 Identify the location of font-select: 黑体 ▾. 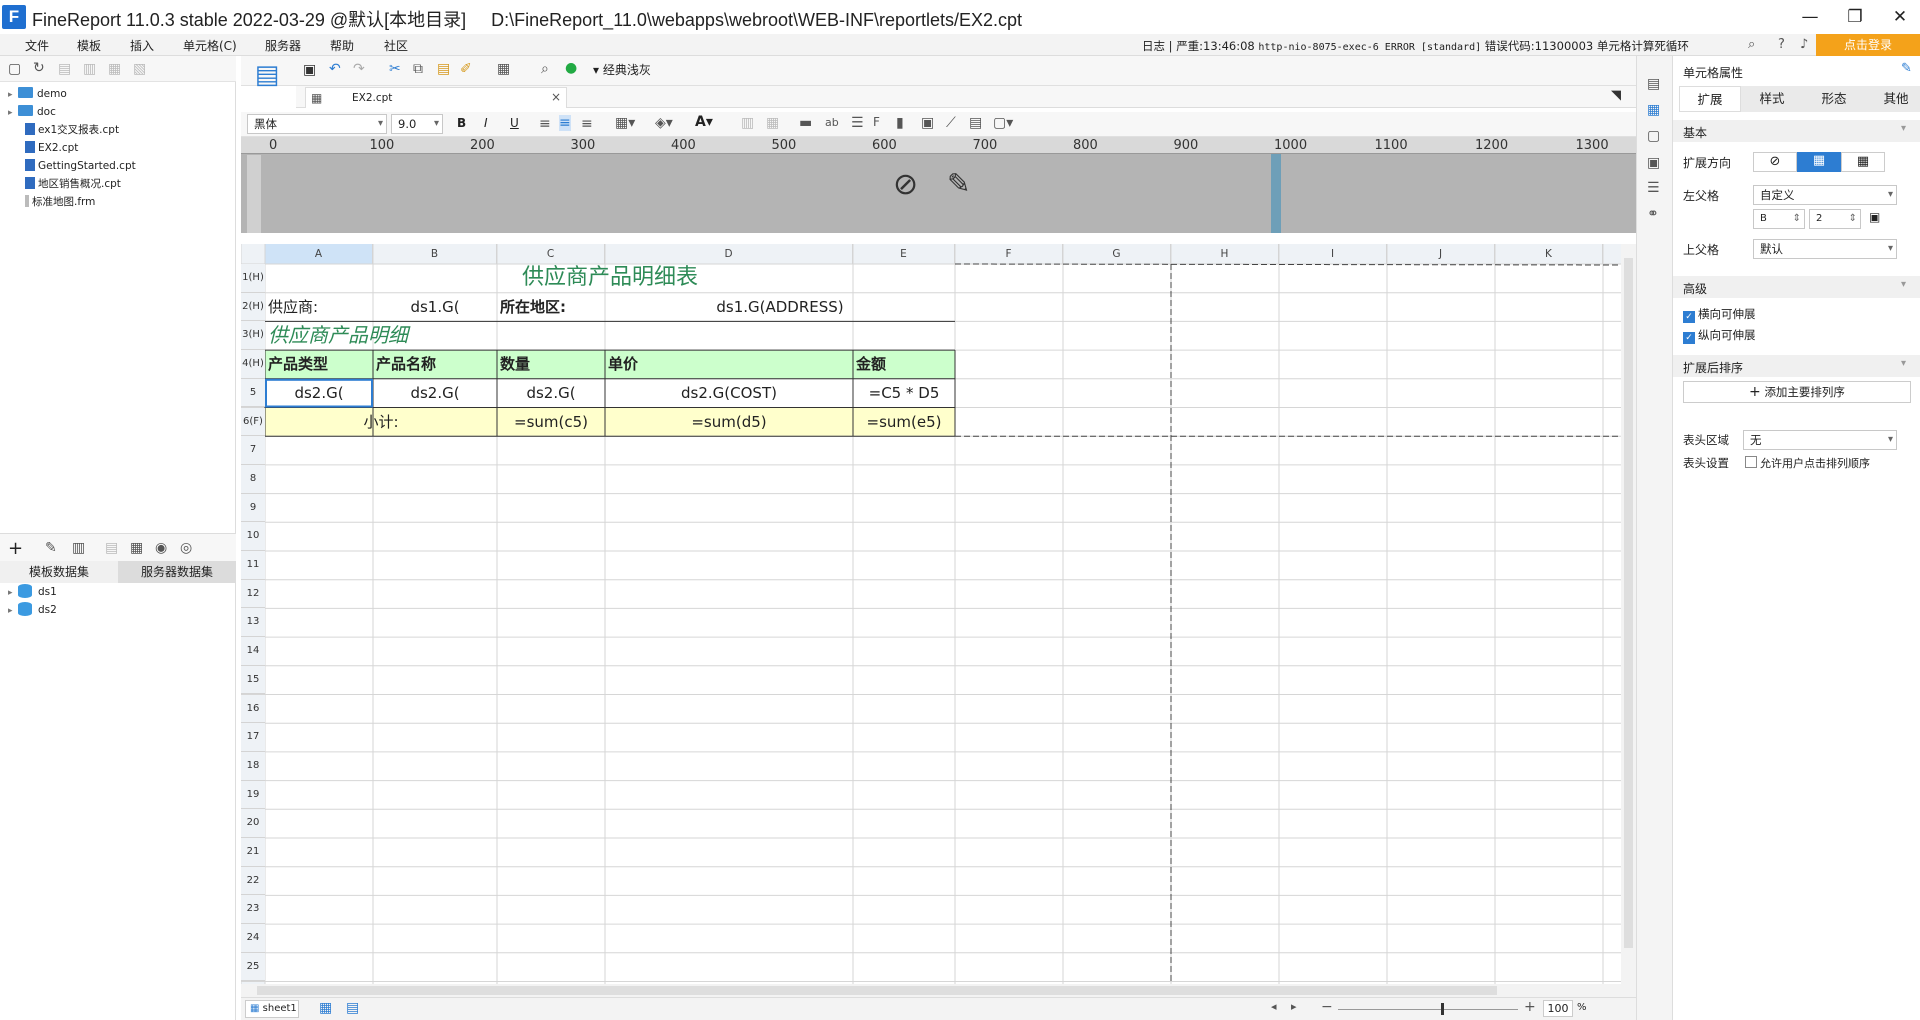
(317, 124).